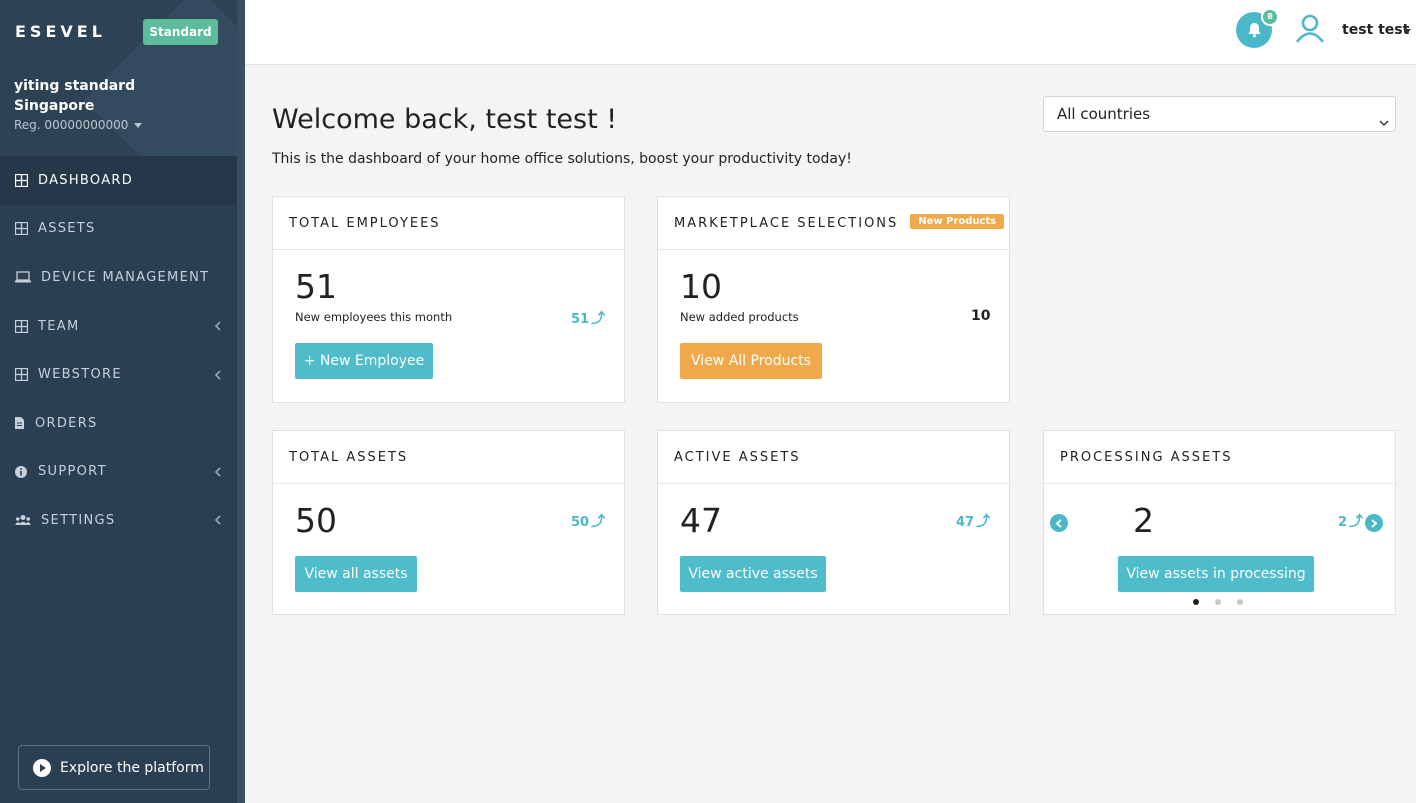 This screenshot has height=803, width=1416. What do you see at coordinates (830, 32) in the screenshot?
I see `topbar: 8 test test` at bounding box center [830, 32].